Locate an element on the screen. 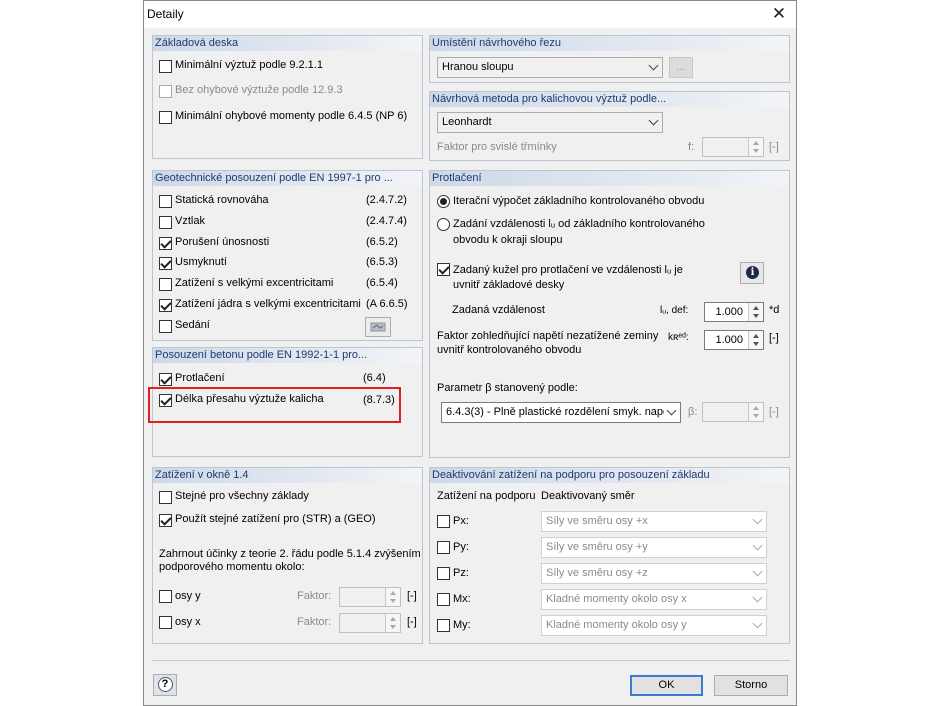 This screenshot has width=941, height=706. spin-beta is located at coordinates (733, 412).